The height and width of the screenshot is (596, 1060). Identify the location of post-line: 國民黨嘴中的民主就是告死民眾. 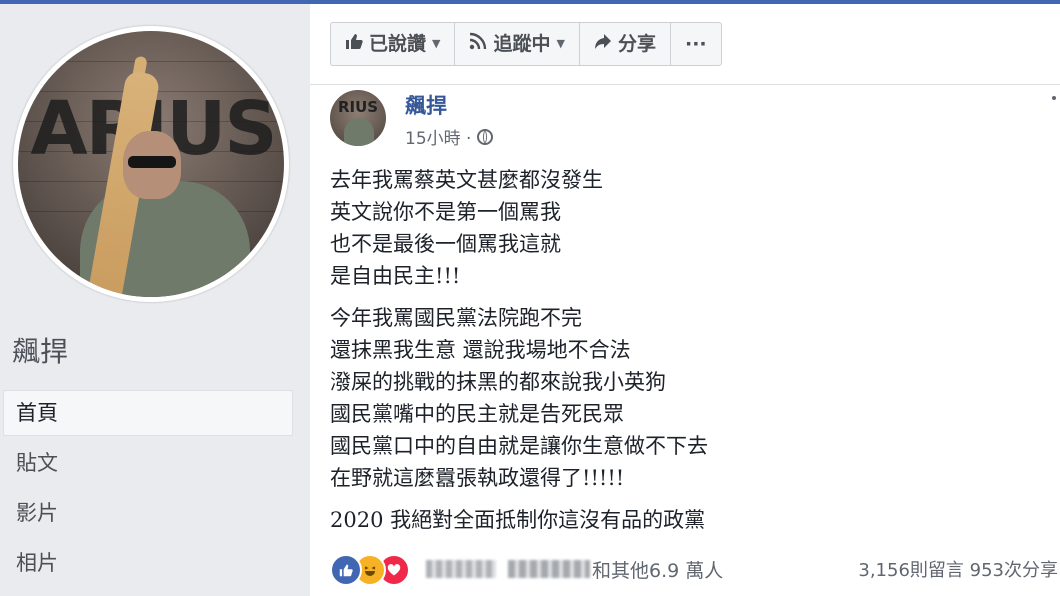
(477, 414).